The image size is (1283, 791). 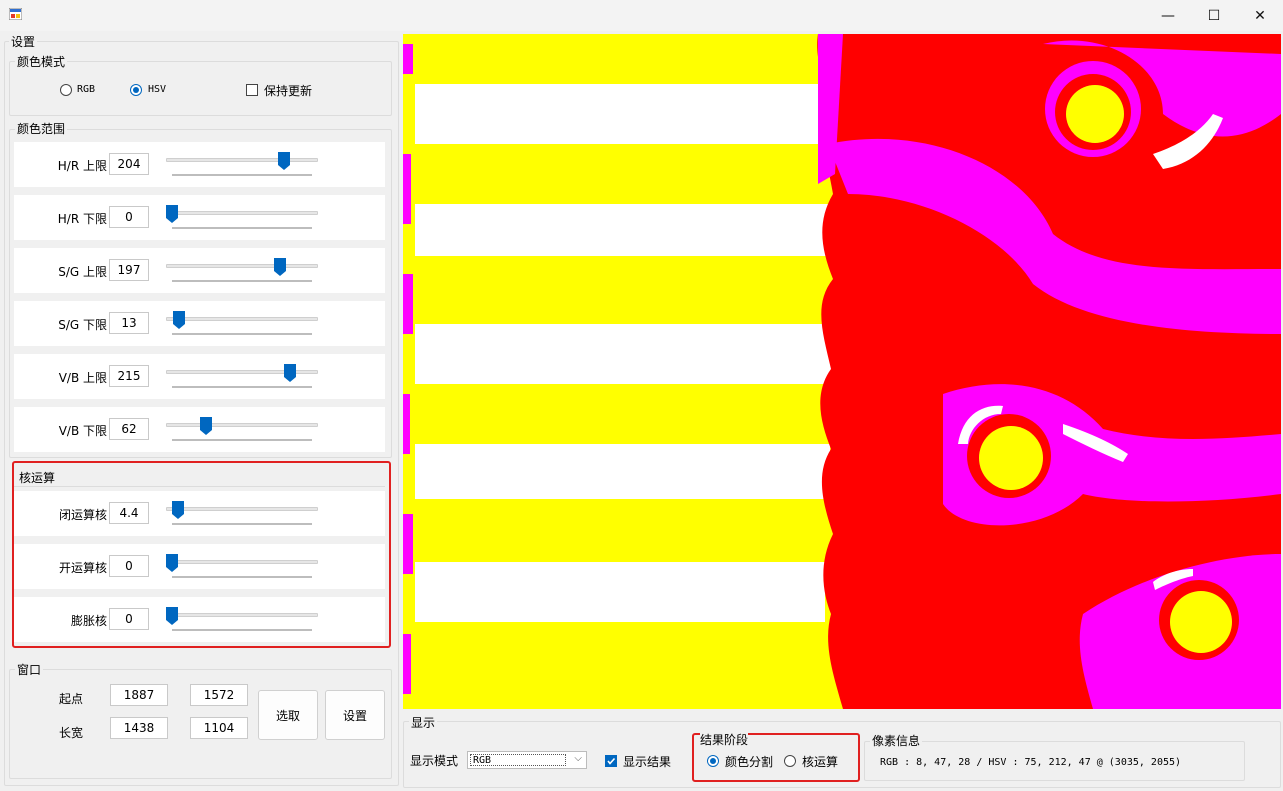 I want to click on range-3-slider-thumb, so click(x=179, y=320).